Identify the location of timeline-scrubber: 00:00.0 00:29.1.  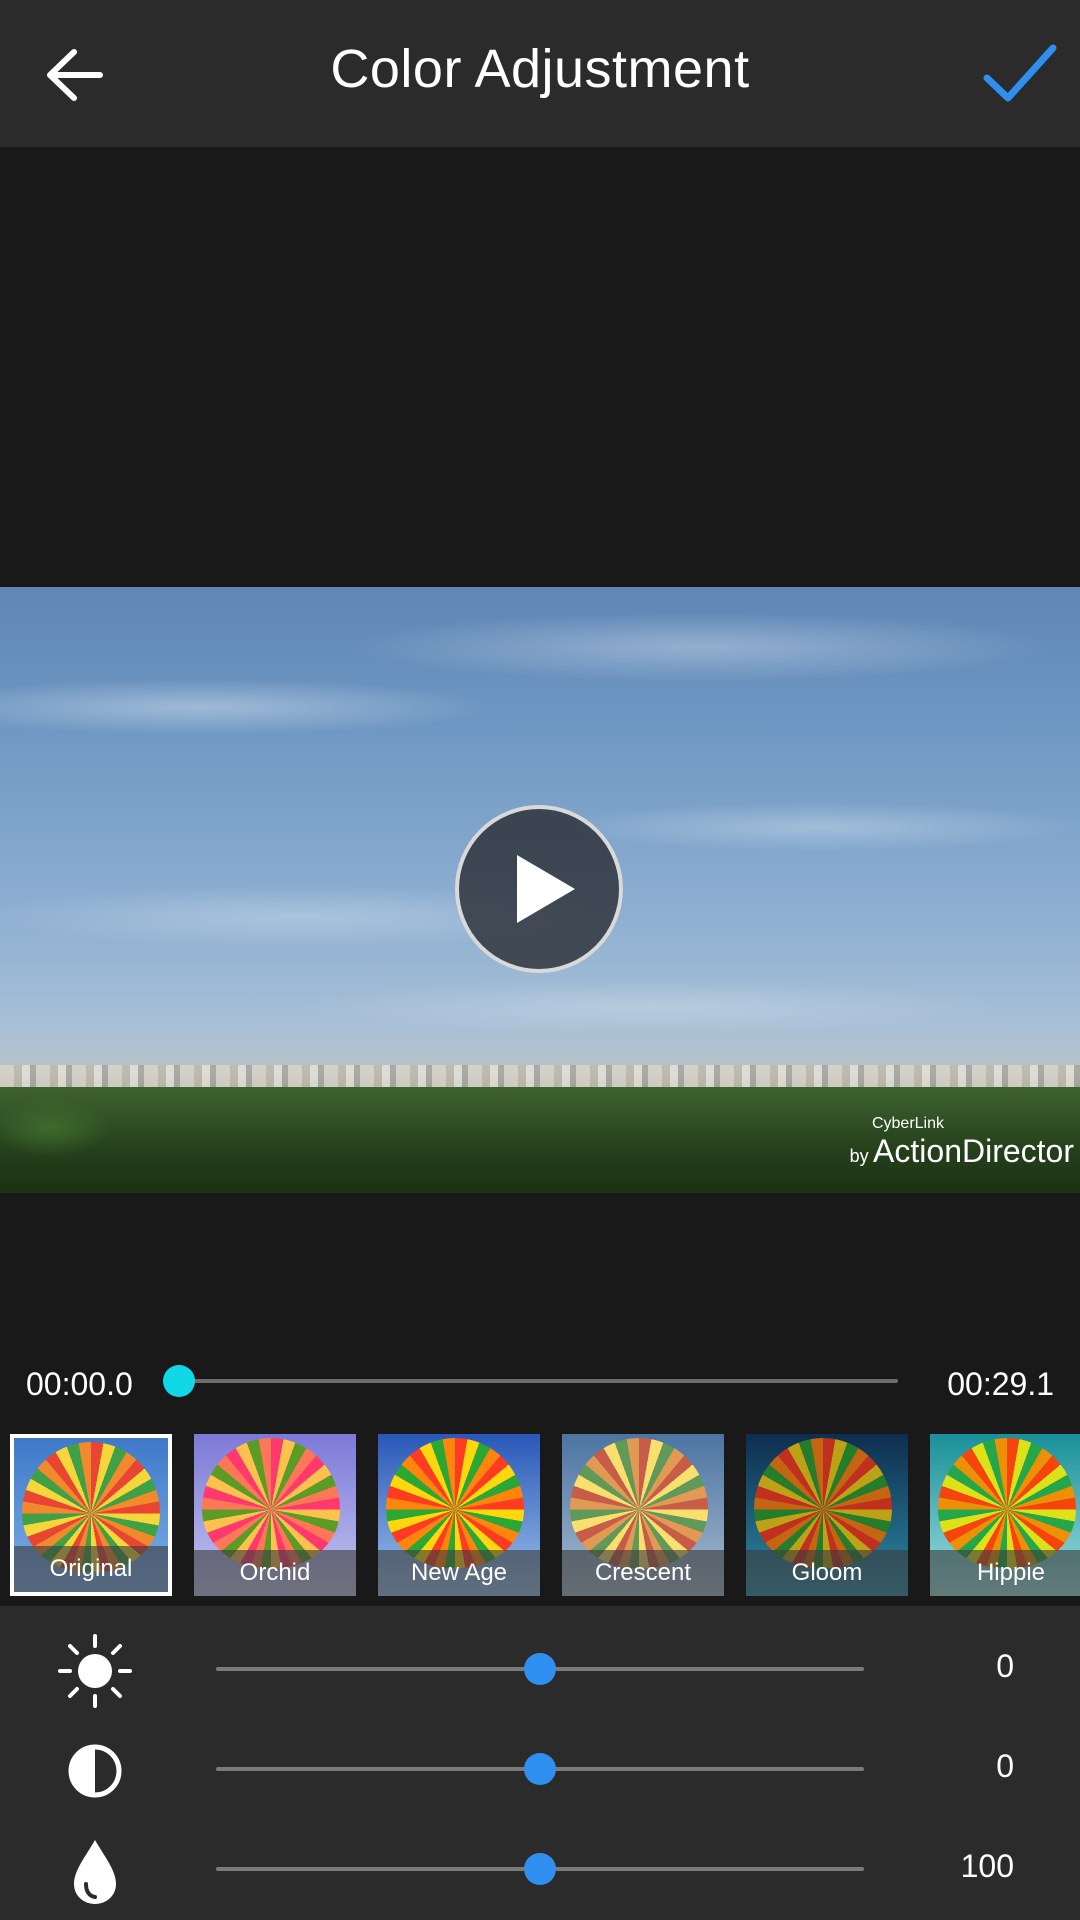
(540, 1380).